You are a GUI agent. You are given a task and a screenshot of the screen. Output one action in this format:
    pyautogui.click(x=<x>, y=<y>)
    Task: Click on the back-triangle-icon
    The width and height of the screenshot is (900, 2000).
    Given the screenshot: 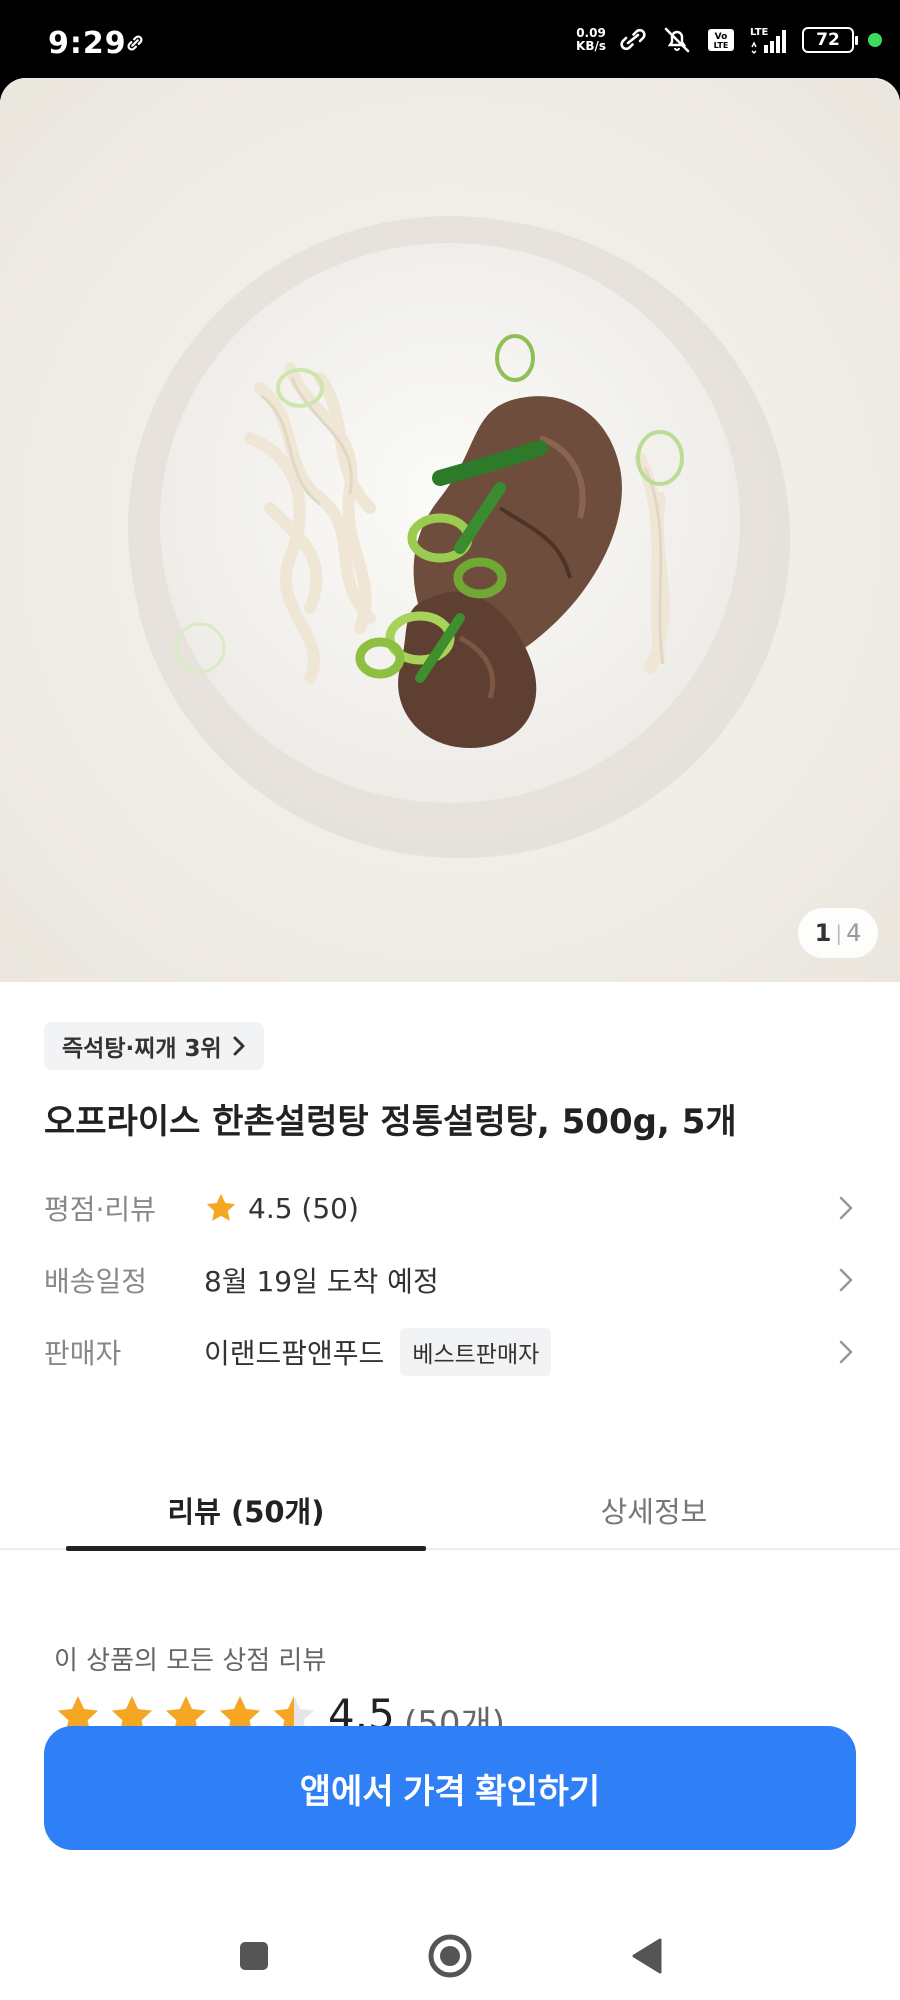 What is the action you would take?
    pyautogui.click(x=647, y=1956)
    